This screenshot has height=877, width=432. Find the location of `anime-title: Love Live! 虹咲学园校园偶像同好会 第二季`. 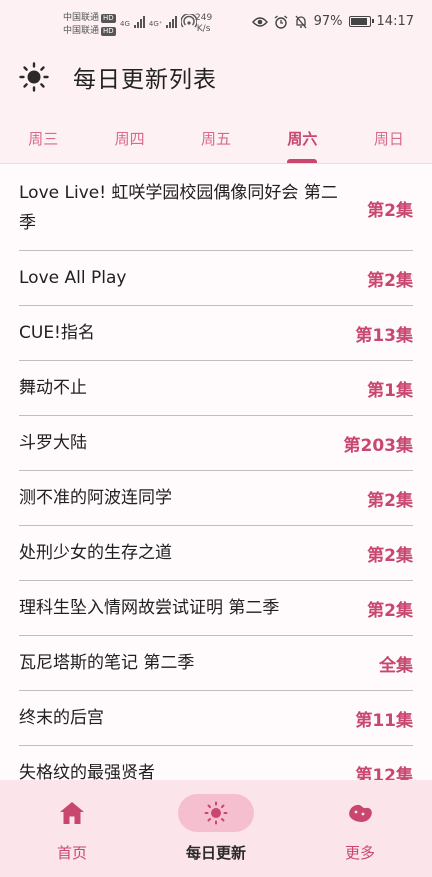

anime-title: Love Live! 虹咲学园校园偶像同好会 第二季 is located at coordinates (178, 208).